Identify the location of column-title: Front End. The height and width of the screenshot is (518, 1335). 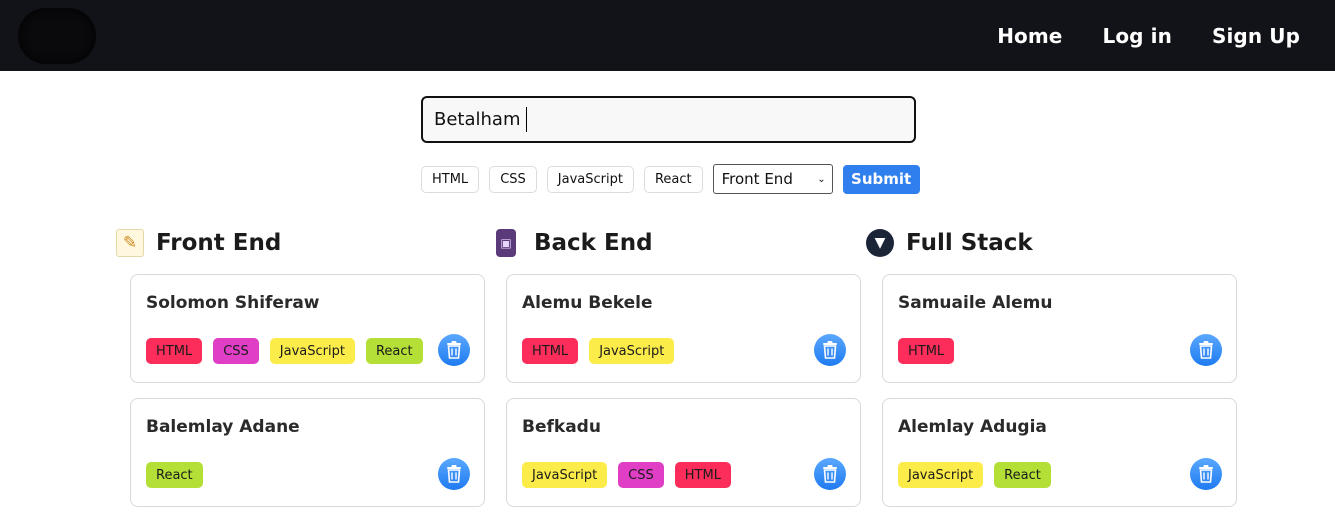
(219, 243).